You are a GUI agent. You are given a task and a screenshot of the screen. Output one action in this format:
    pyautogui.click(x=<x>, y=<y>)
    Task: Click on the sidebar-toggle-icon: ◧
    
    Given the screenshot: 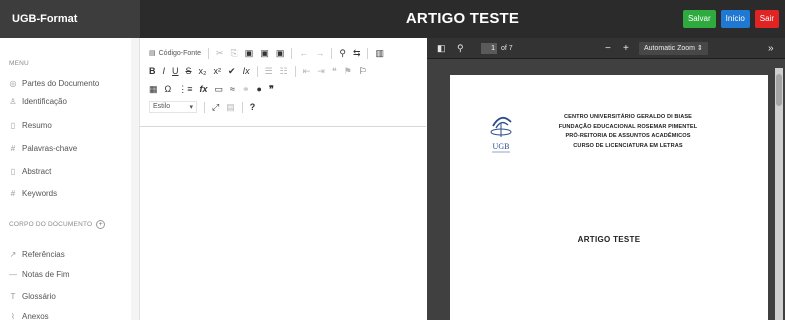 What is the action you would take?
    pyautogui.click(x=441, y=48)
    